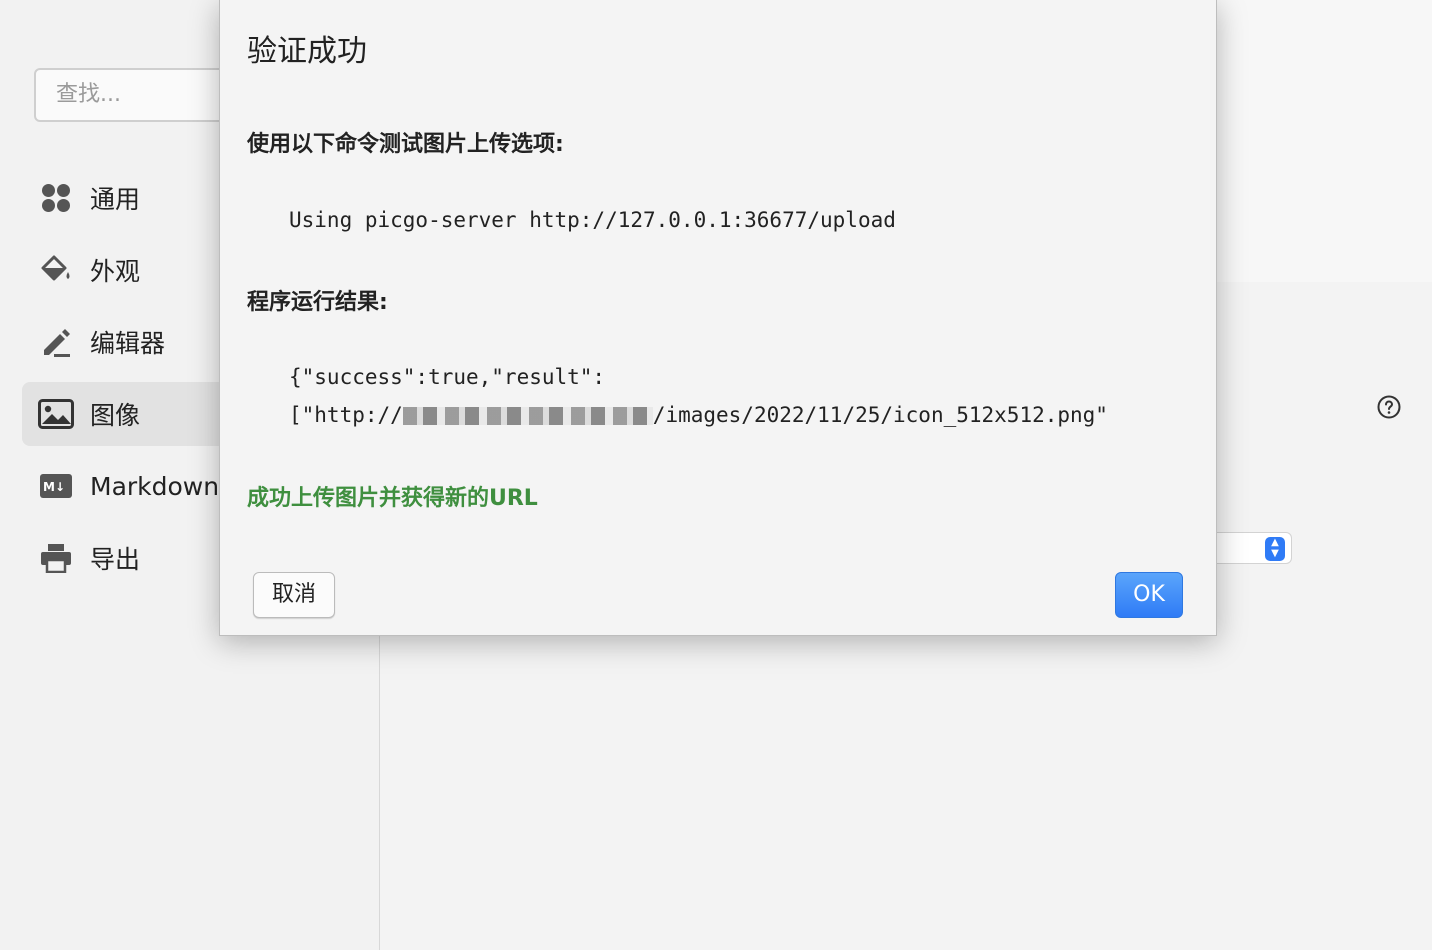 Image resolution: width=1432 pixels, height=950 pixels. Describe the element at coordinates (447, 377) in the screenshot. I see `result-line-1: {"success":true,"result":` at that location.